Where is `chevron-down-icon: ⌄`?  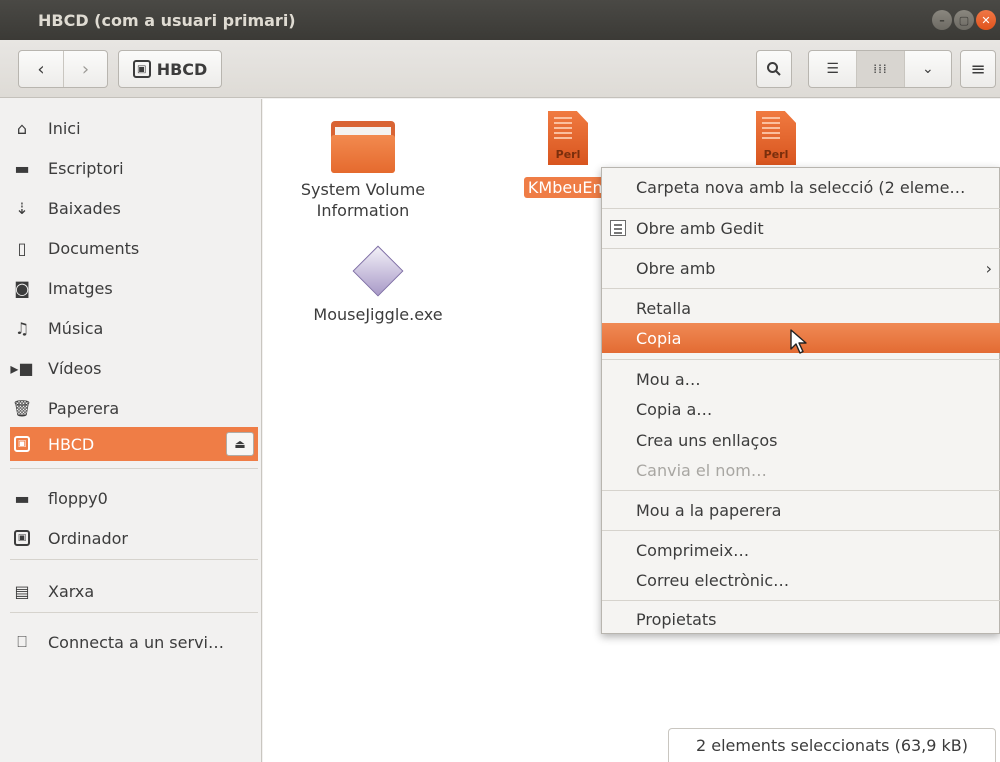
chevron-down-icon: ⌄ is located at coordinates (927, 69).